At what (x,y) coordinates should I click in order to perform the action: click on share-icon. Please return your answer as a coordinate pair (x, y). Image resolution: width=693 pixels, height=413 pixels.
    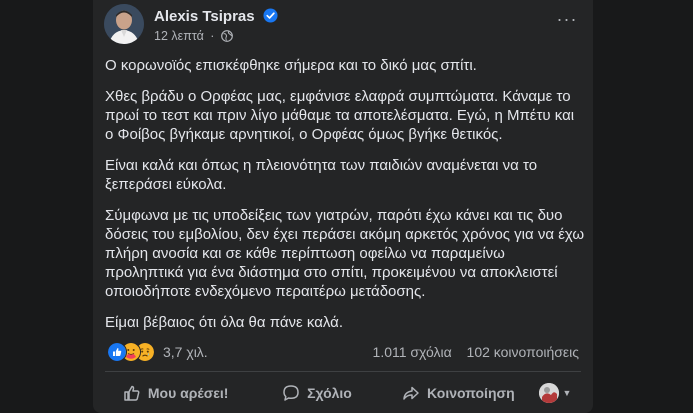
    Looking at the image, I should click on (411, 393).